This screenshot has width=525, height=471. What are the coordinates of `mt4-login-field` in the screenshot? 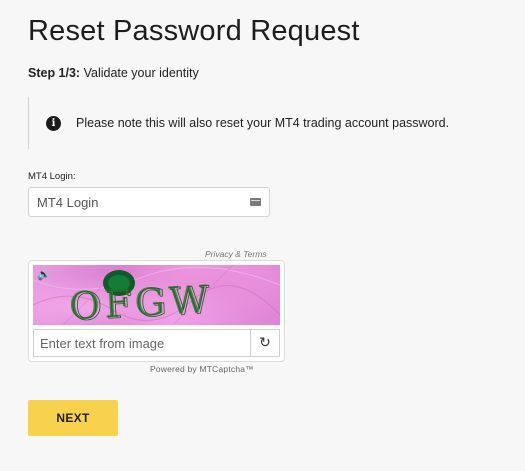 It's located at (149, 202).